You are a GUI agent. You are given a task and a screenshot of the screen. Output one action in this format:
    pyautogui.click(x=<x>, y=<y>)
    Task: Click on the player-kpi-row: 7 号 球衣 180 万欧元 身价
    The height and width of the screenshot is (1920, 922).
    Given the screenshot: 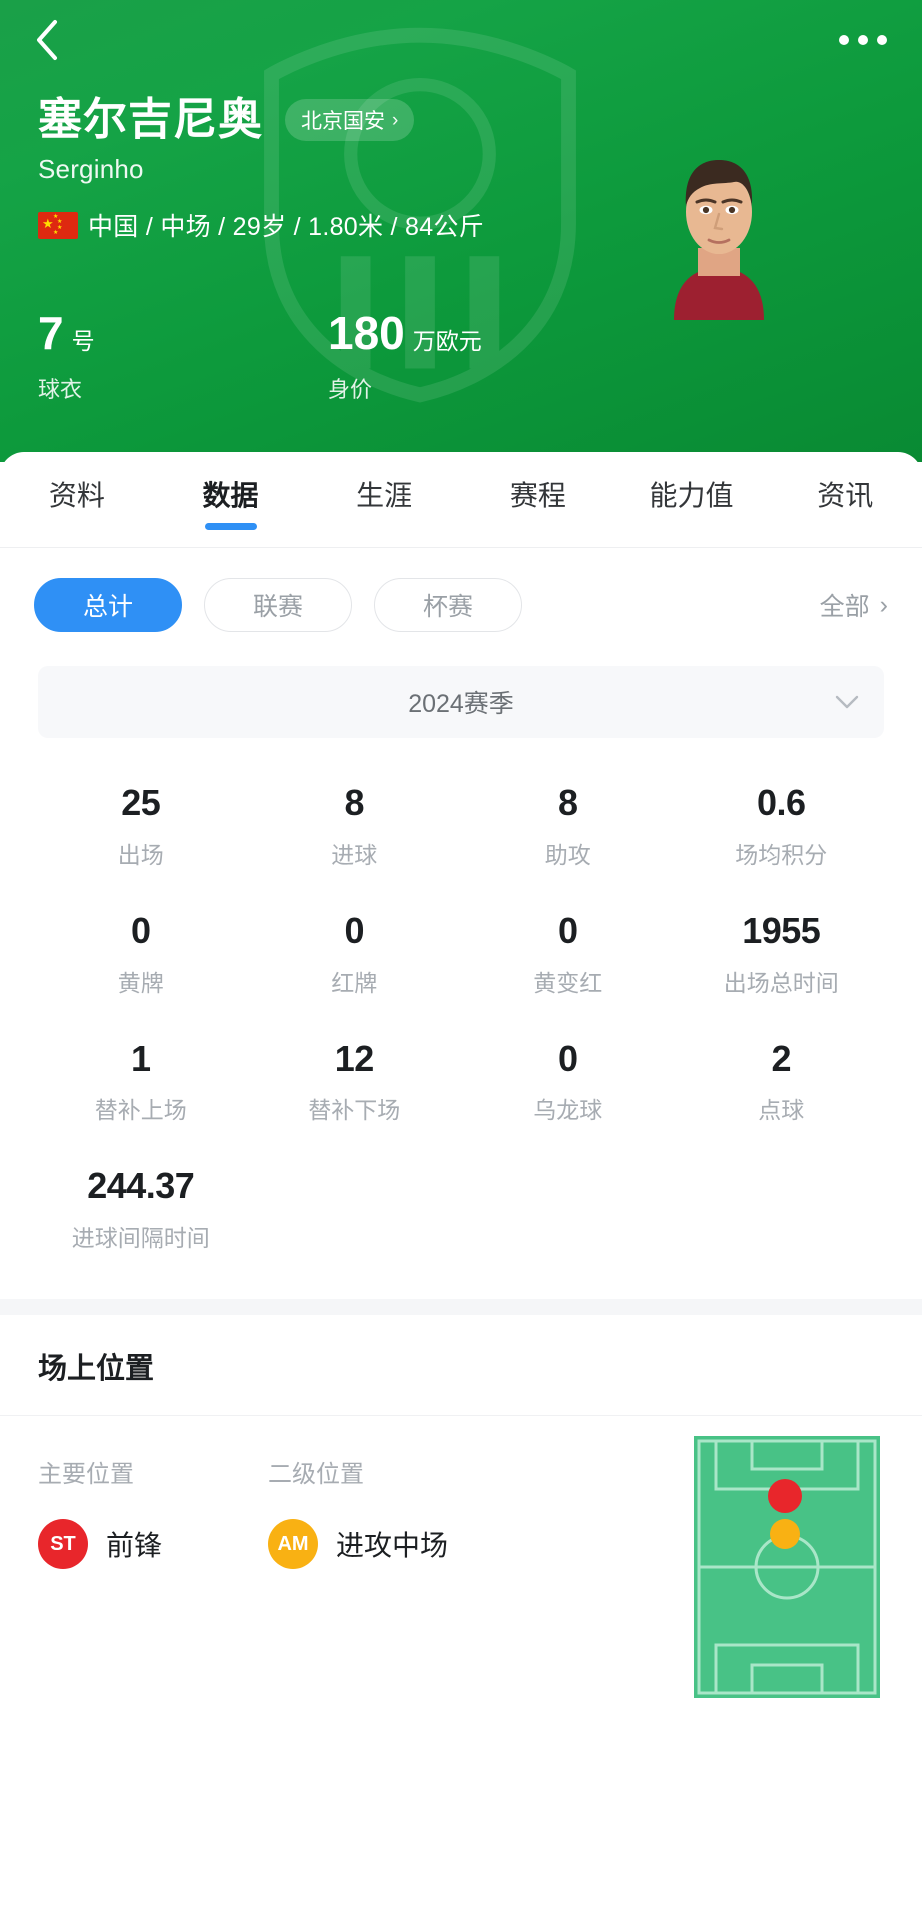 What is the action you would take?
    pyautogui.click(x=328, y=357)
    